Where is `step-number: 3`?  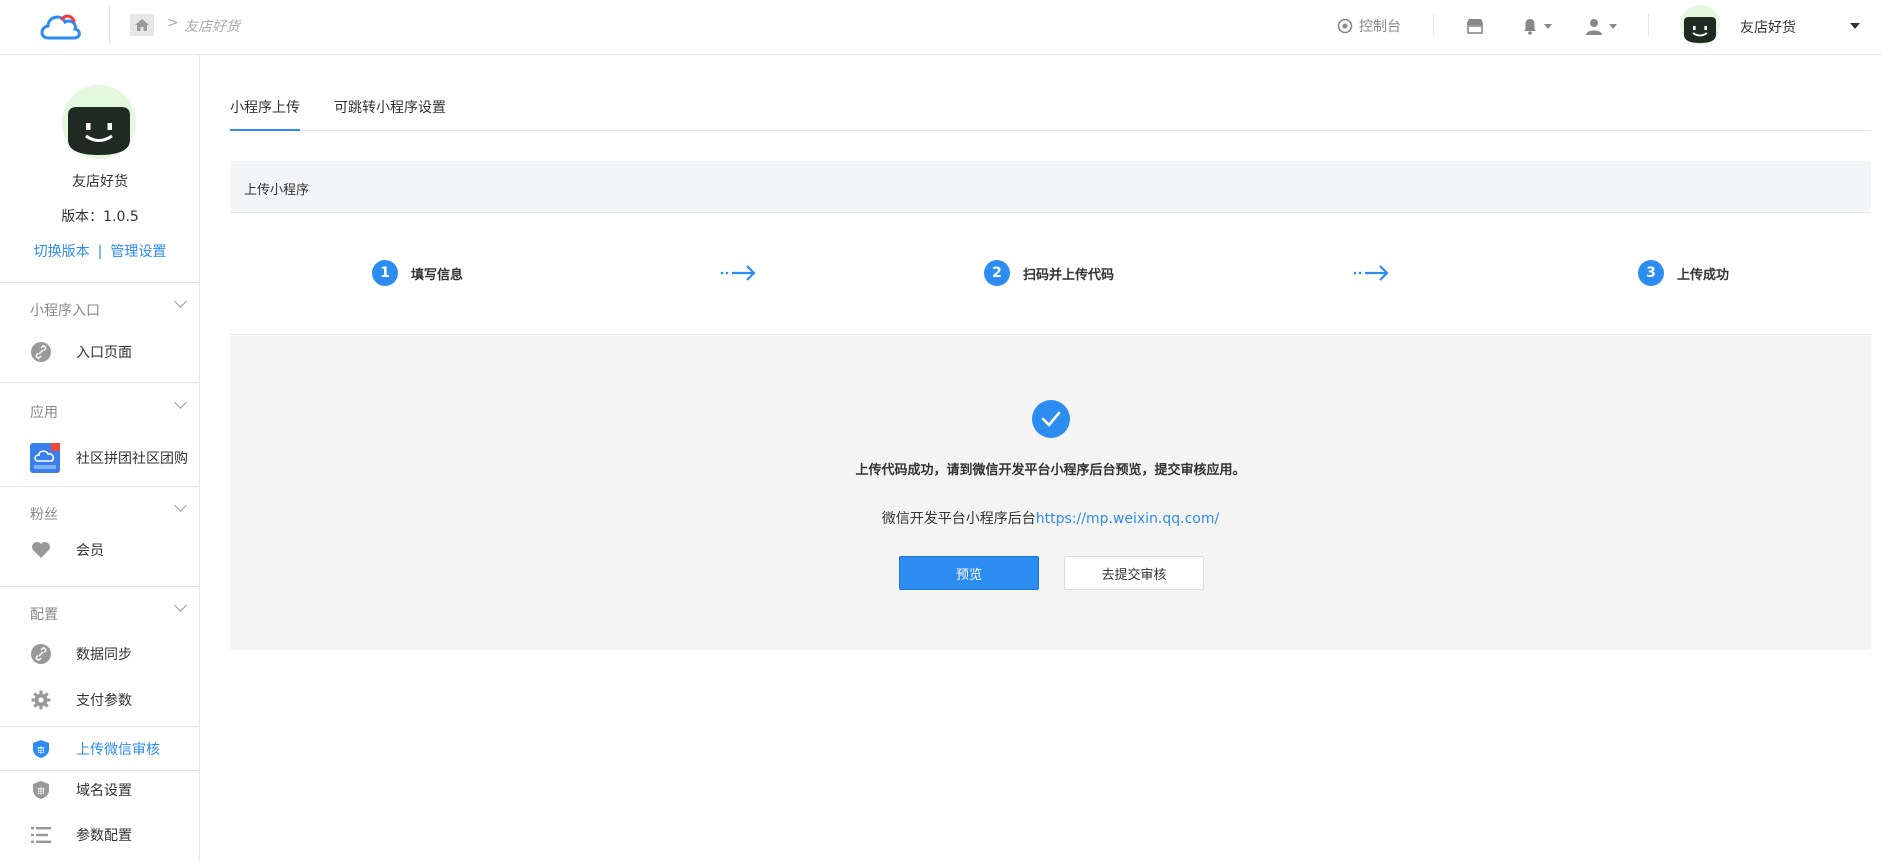 step-number: 3 is located at coordinates (1651, 273).